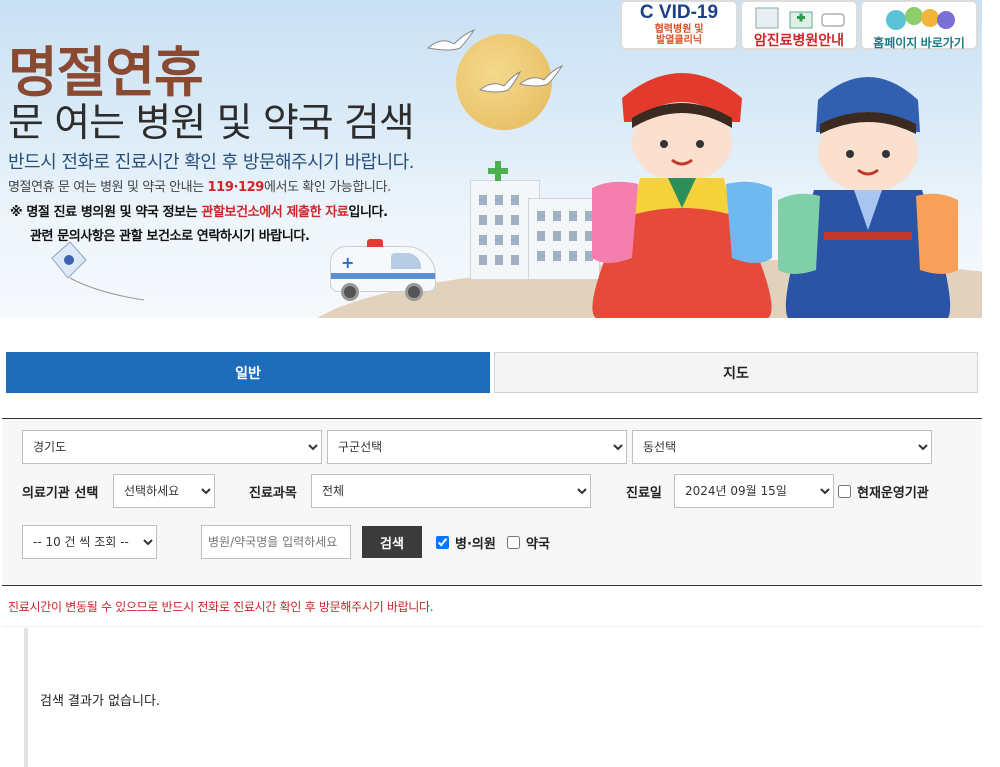 Image resolution: width=1000 pixels, height=767 pixels. What do you see at coordinates (442, 542) in the screenshot?
I see `hospital-check` at bounding box center [442, 542].